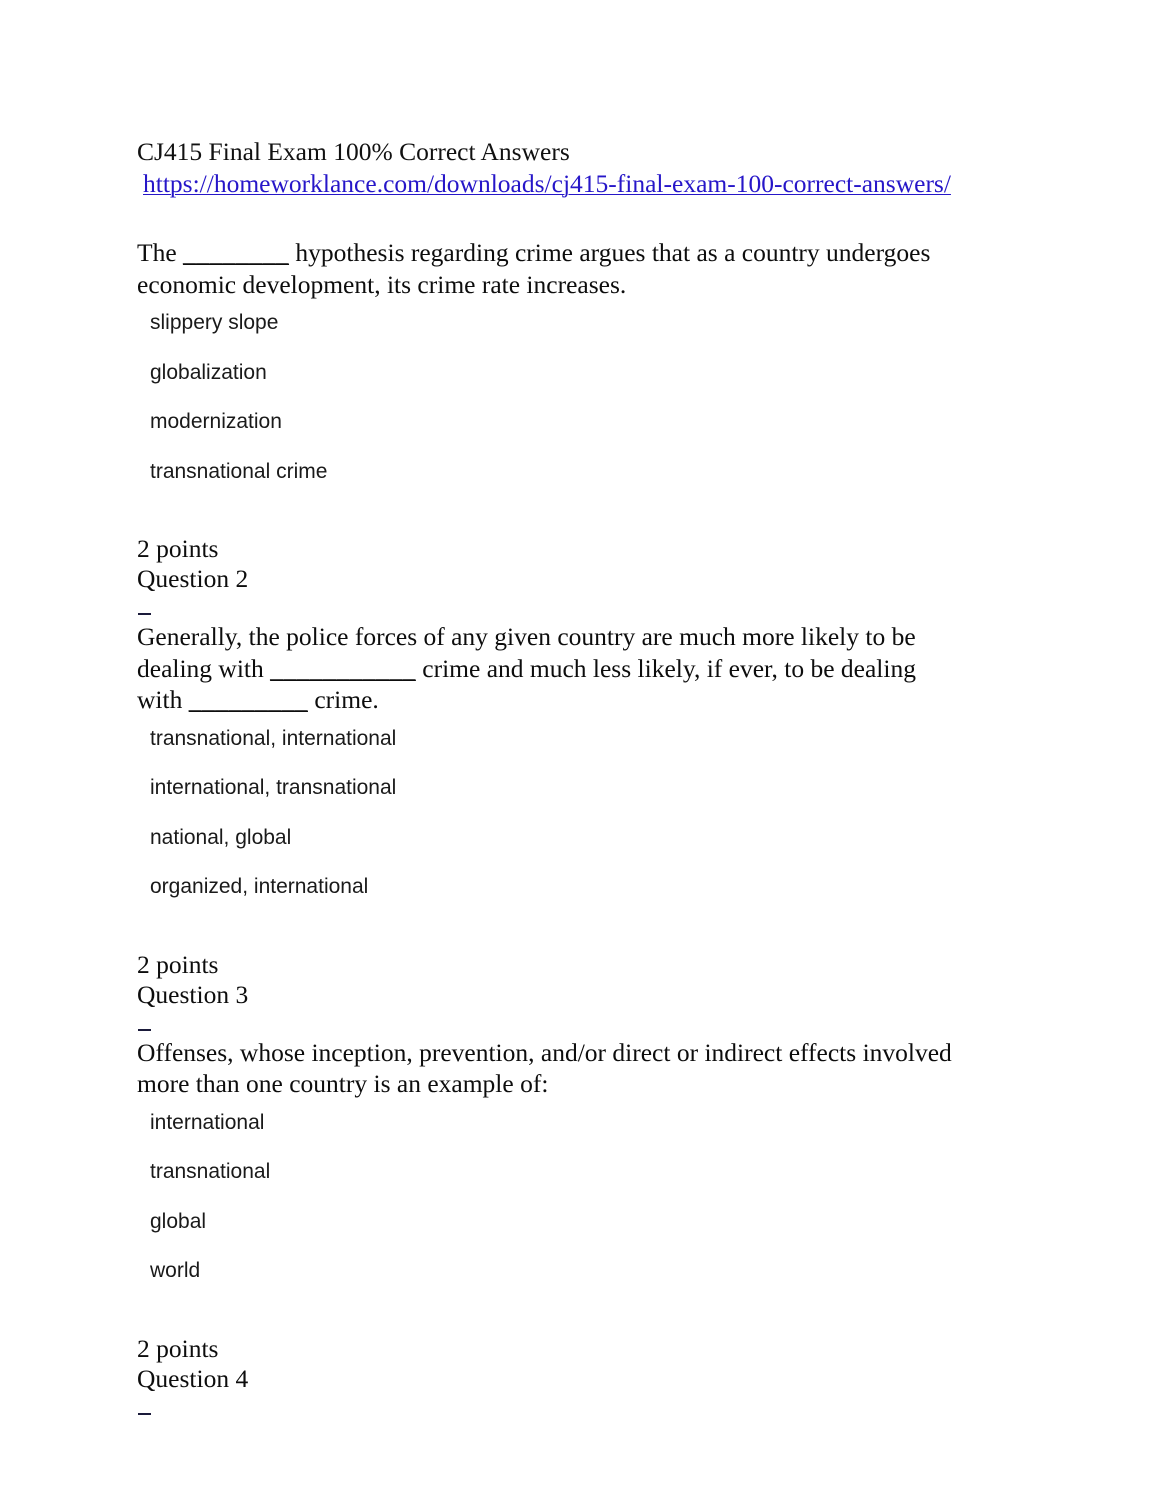 The width and height of the screenshot is (1156, 1496). What do you see at coordinates (577, 434) in the screenshot?
I see `question-1-option-3: modernization` at bounding box center [577, 434].